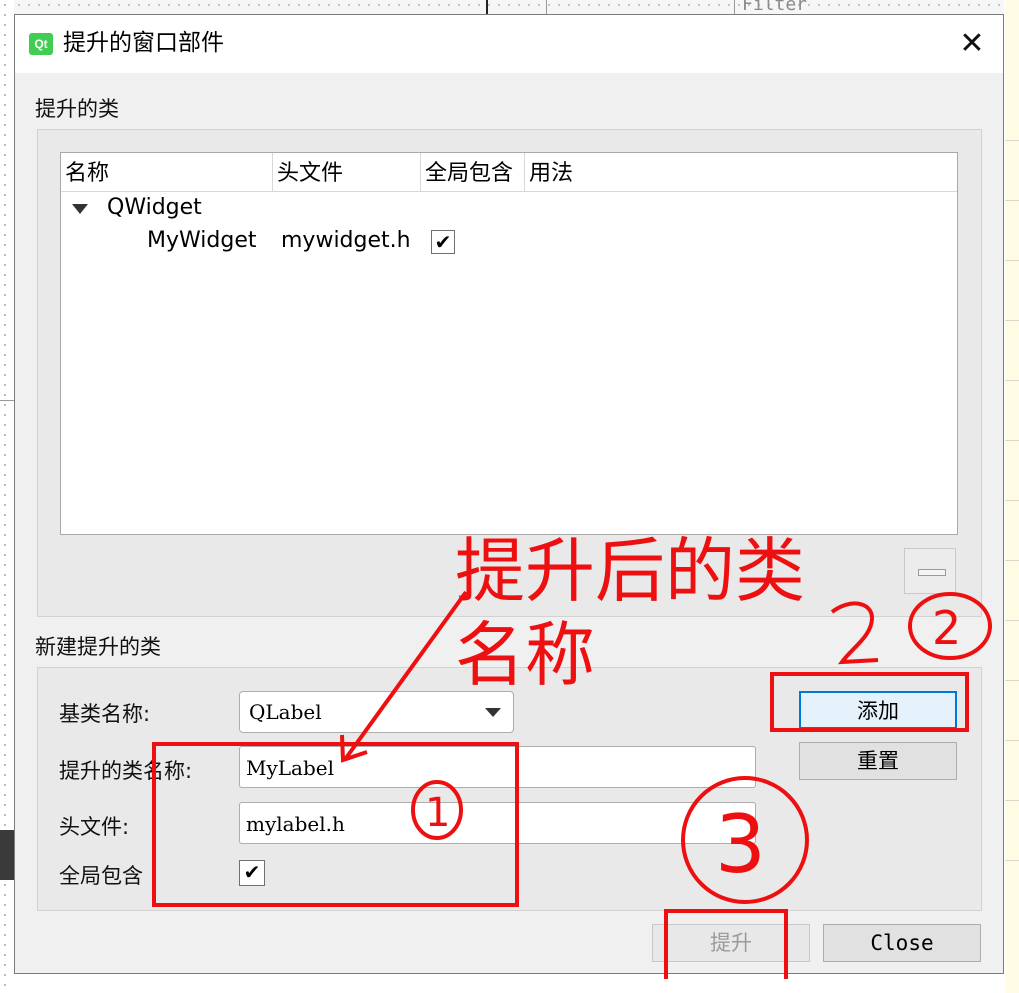 The image size is (1019, 993). Describe the element at coordinates (525, 655) in the screenshot. I see `annotation-note-line2: 名称` at that location.